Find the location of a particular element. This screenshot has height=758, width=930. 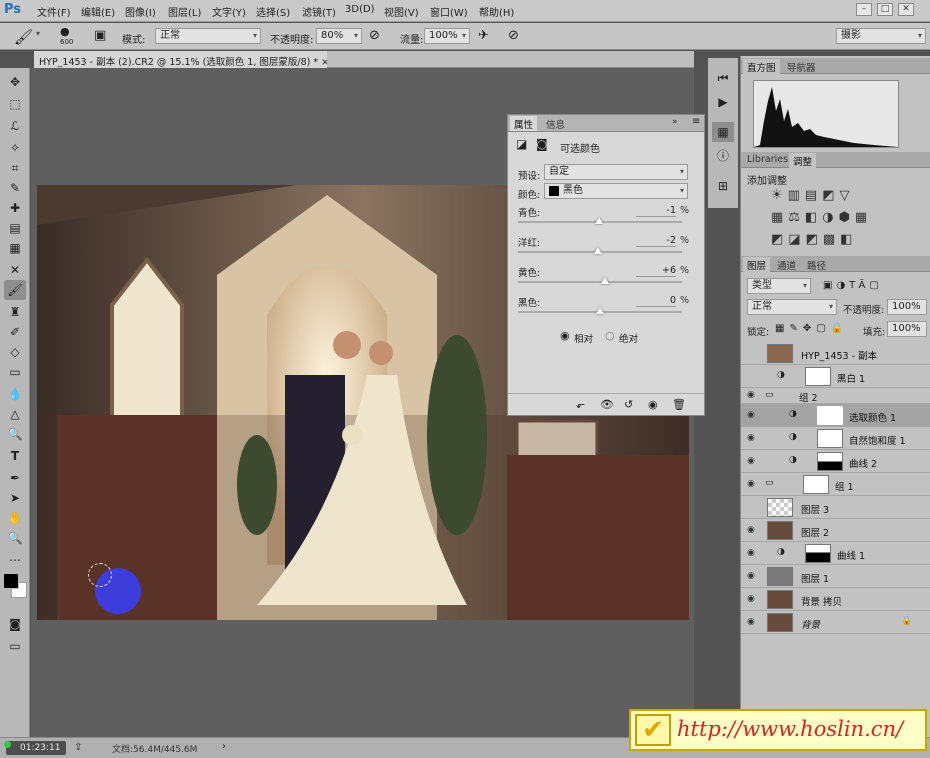

opacity-field: 80% ▾ is located at coordinates (339, 36).